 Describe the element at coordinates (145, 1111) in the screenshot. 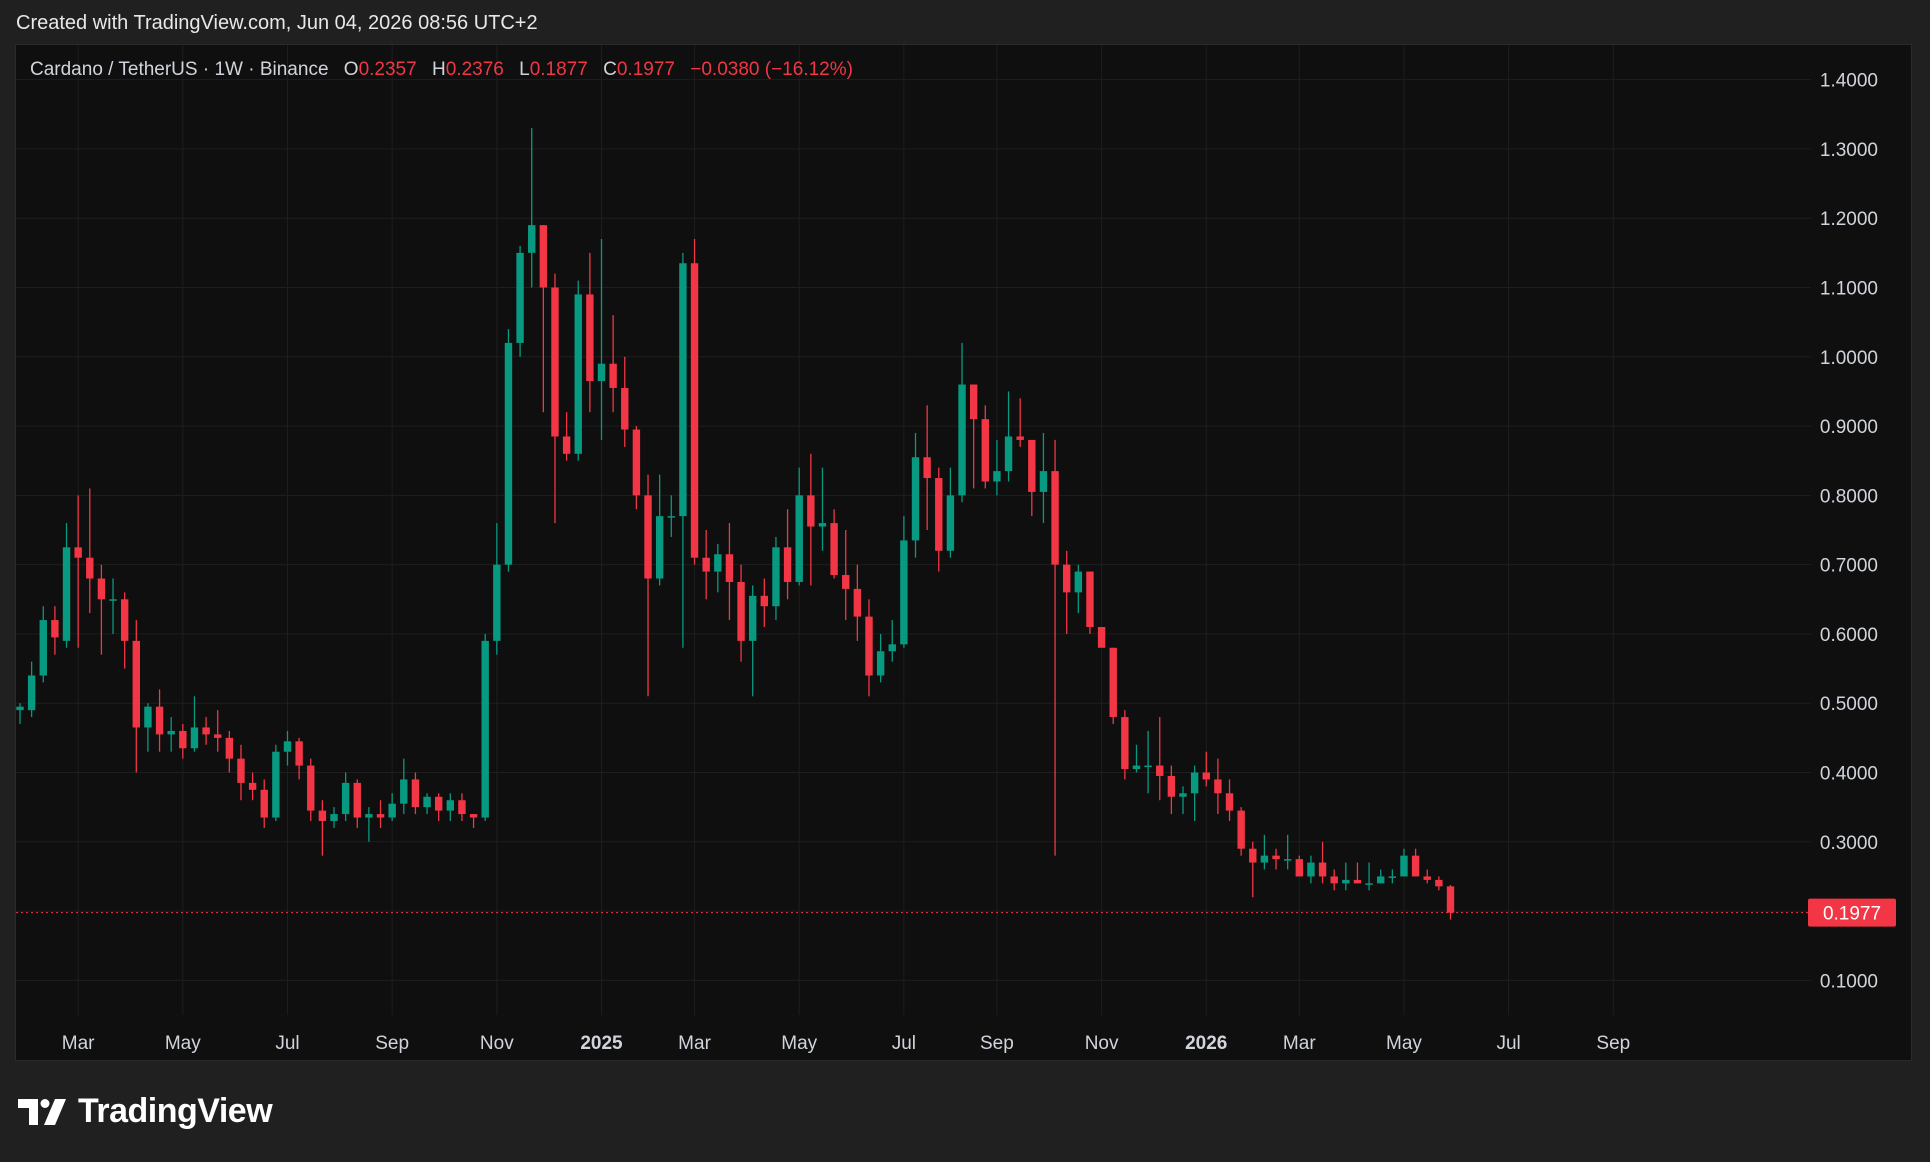

I see `tradingview-brand: TradingView` at that location.